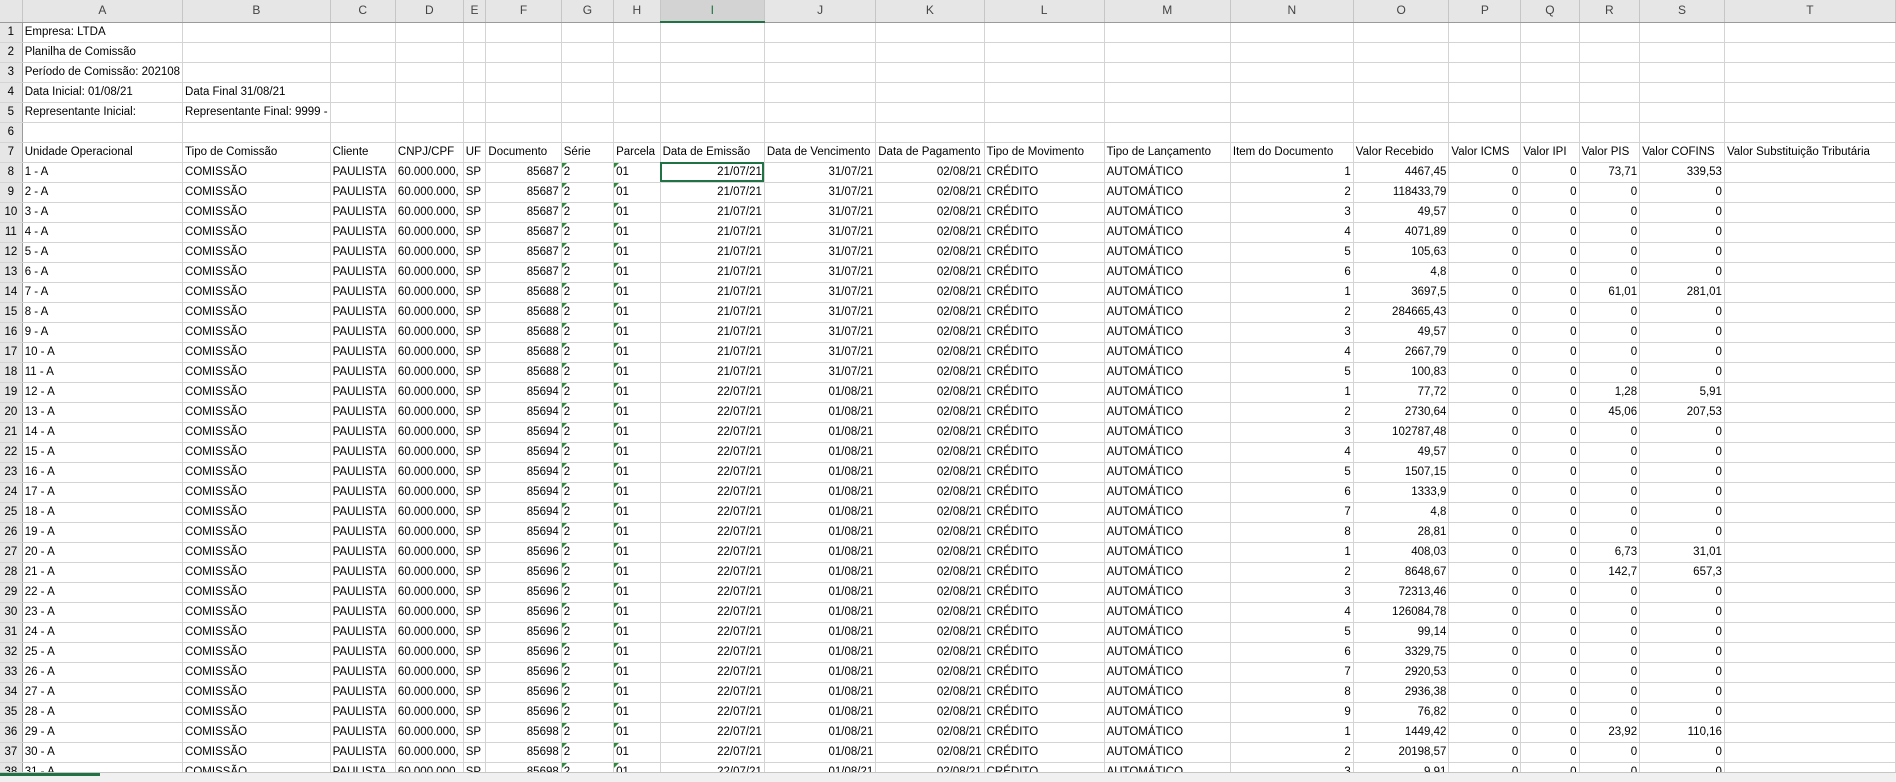  Describe the element at coordinates (256, 92) in the screenshot. I see `data-final-cell: Data Final 31/08/21` at that location.